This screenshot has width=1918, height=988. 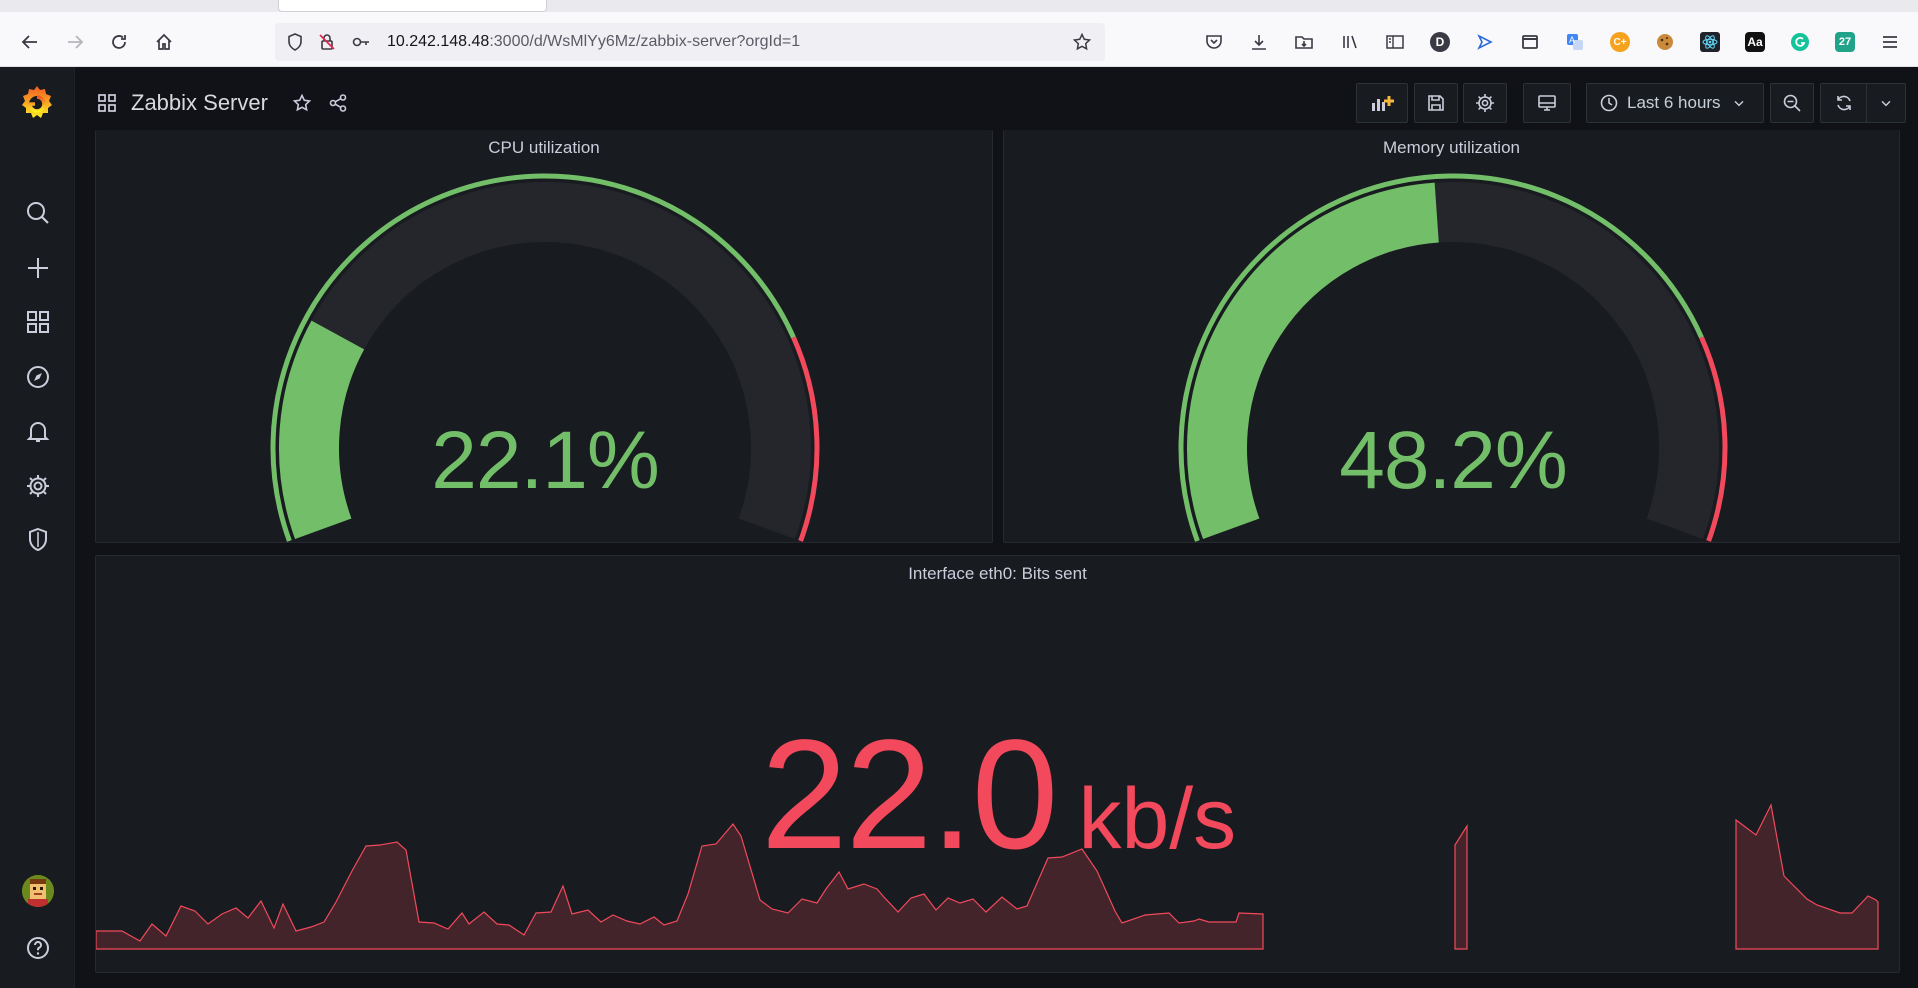 I want to click on dashboard-title-bar: Zabbix Server, so click(x=222, y=103).